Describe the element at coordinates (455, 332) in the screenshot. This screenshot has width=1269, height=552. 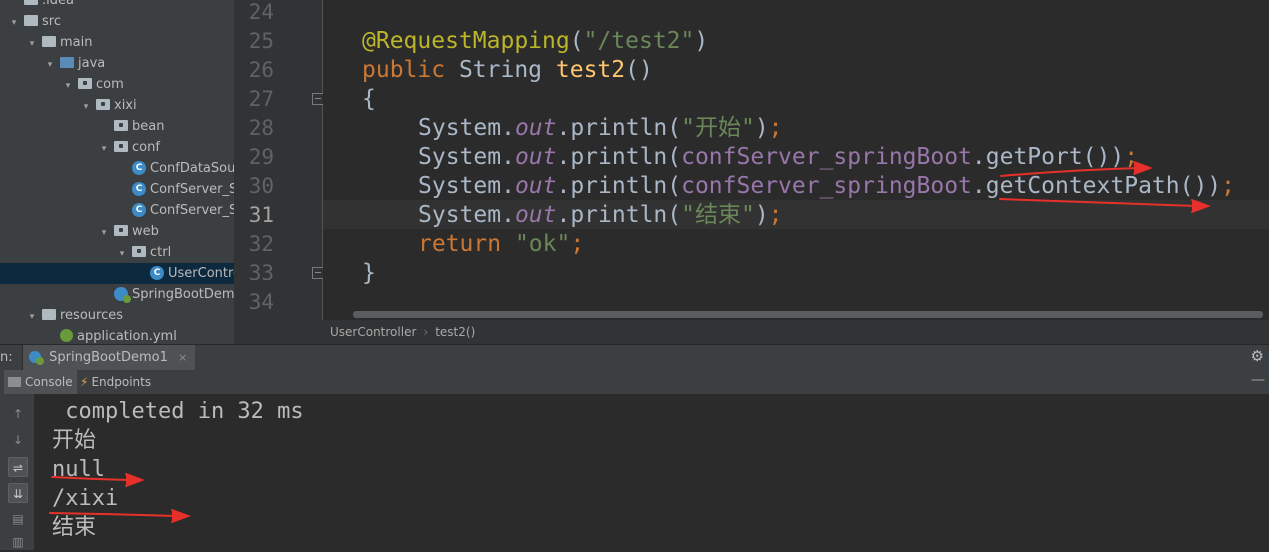
I see `breadcrumb-method: test2()` at that location.